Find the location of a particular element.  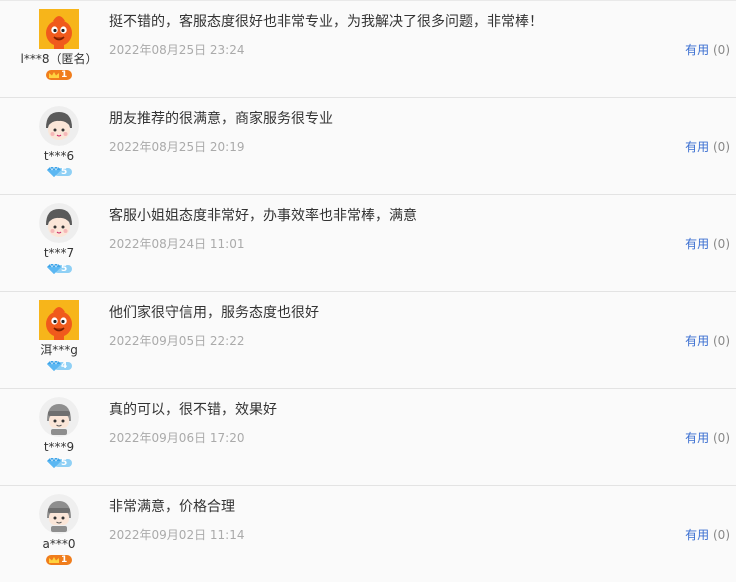

review-content: 非常满意，价格合理 is located at coordinates (172, 507).